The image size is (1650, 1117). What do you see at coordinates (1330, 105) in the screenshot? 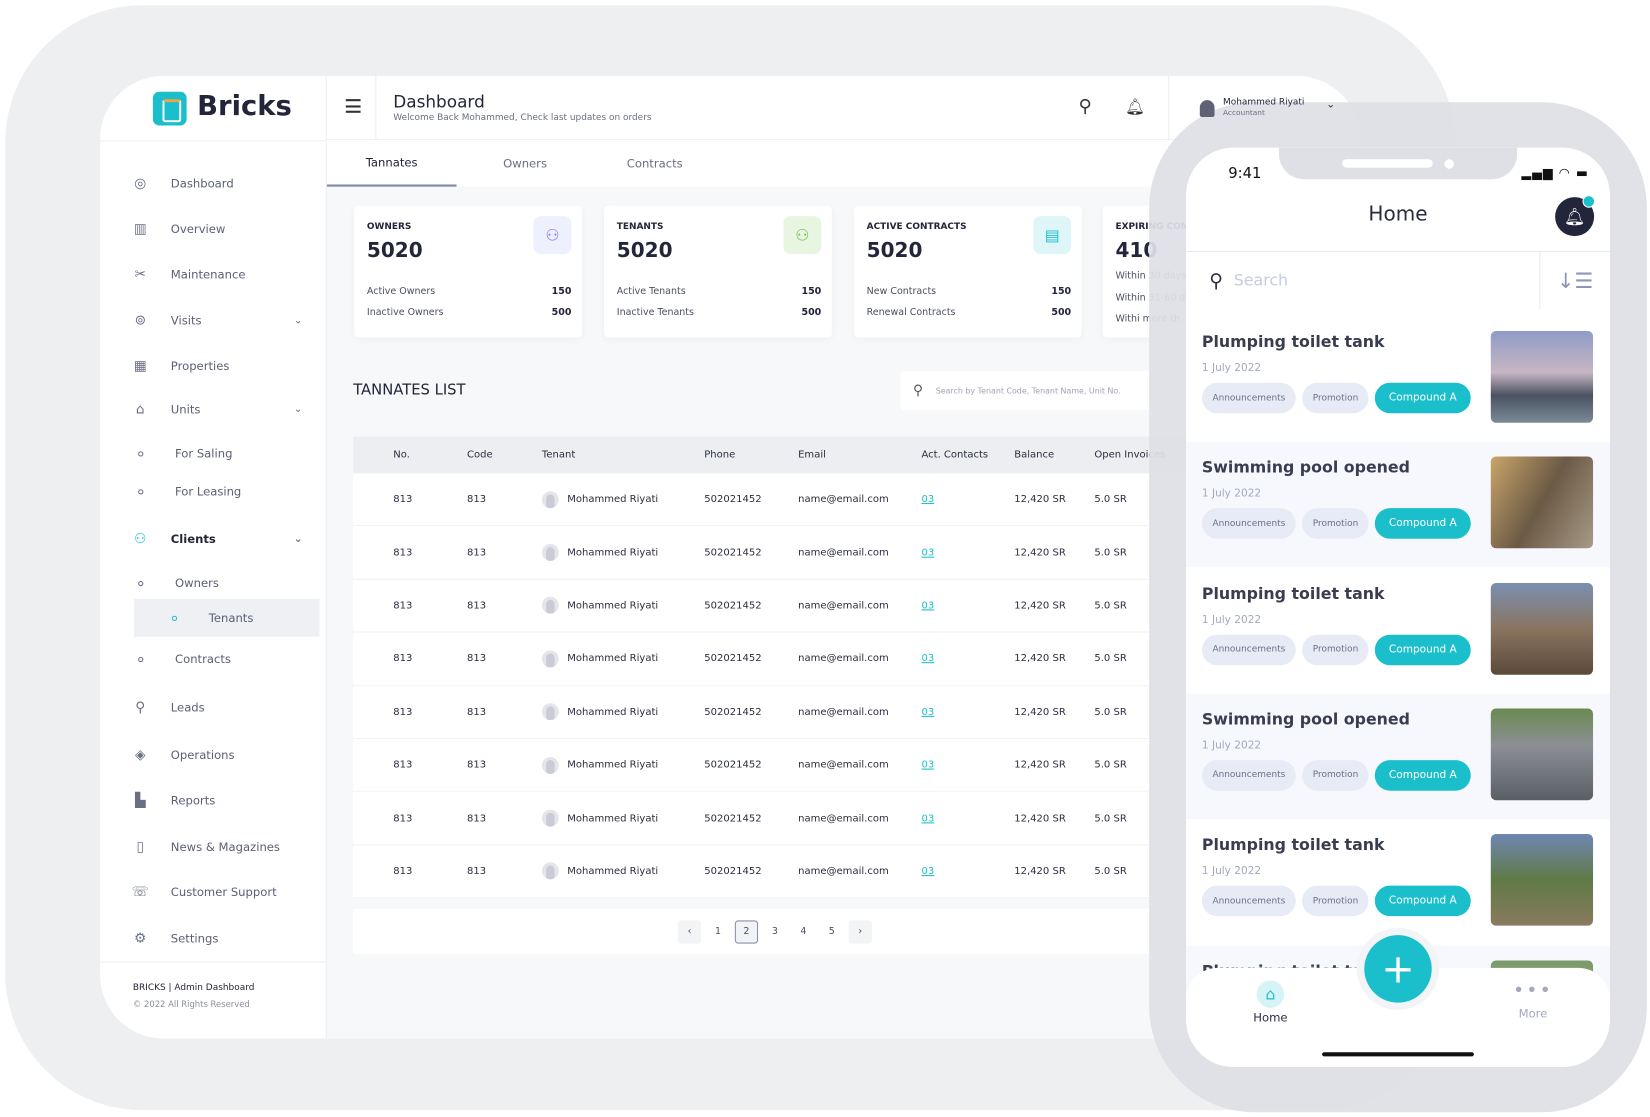
I see `chevron-down-icon: ⌄` at bounding box center [1330, 105].